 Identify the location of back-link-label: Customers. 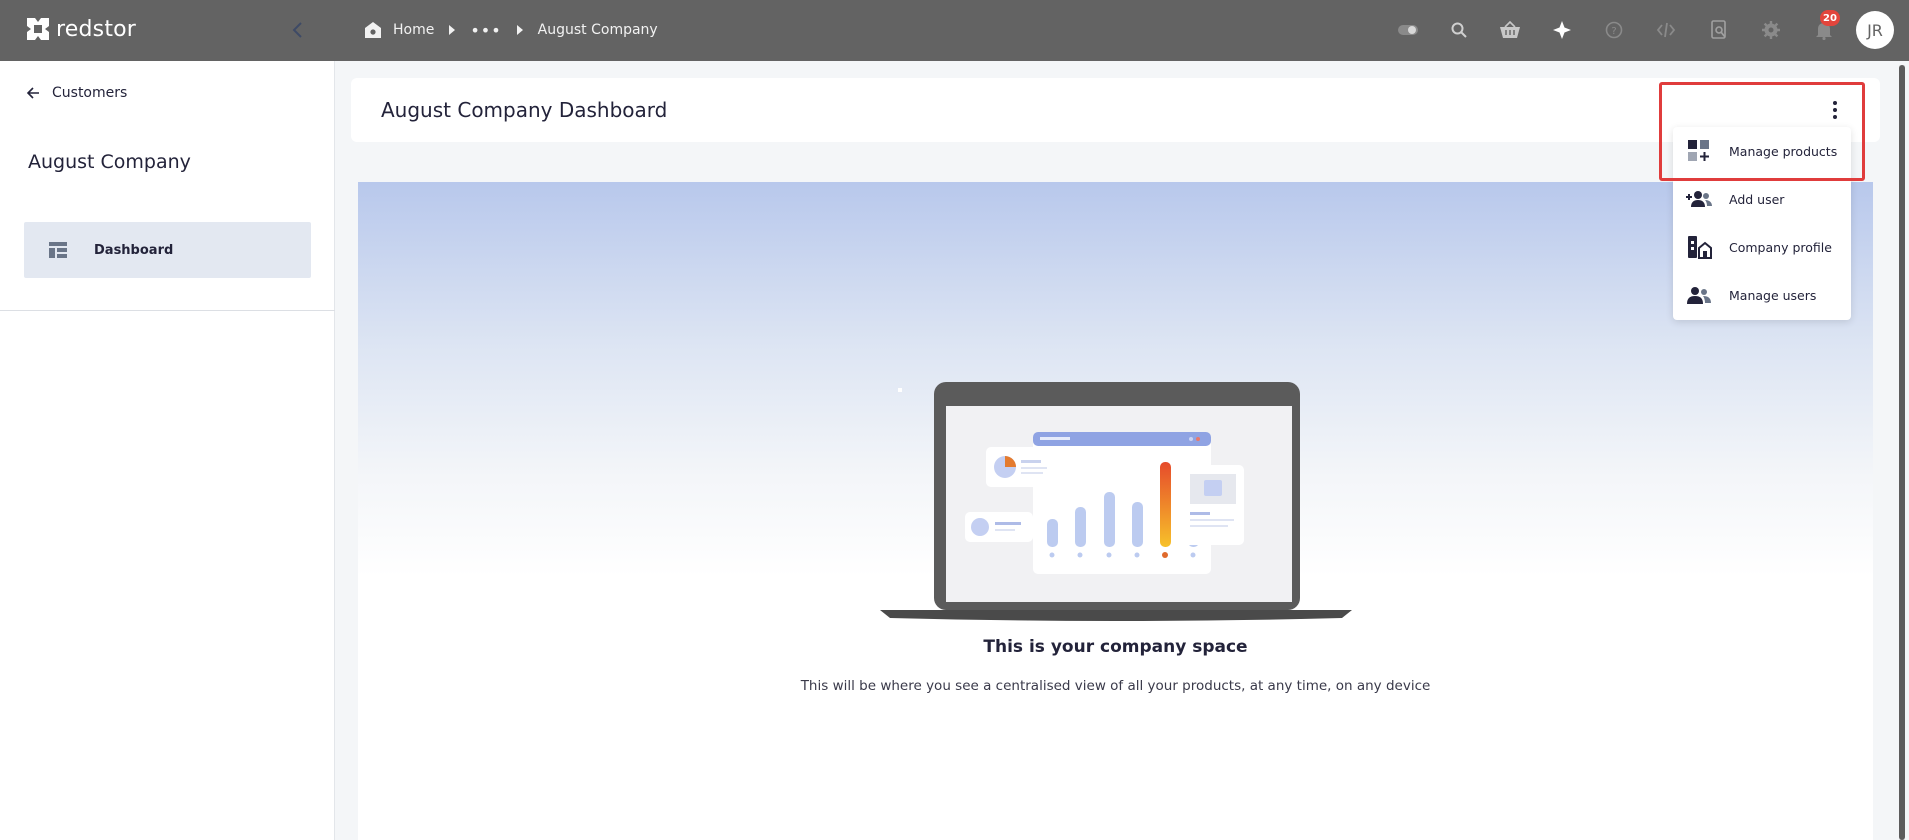
(90, 93).